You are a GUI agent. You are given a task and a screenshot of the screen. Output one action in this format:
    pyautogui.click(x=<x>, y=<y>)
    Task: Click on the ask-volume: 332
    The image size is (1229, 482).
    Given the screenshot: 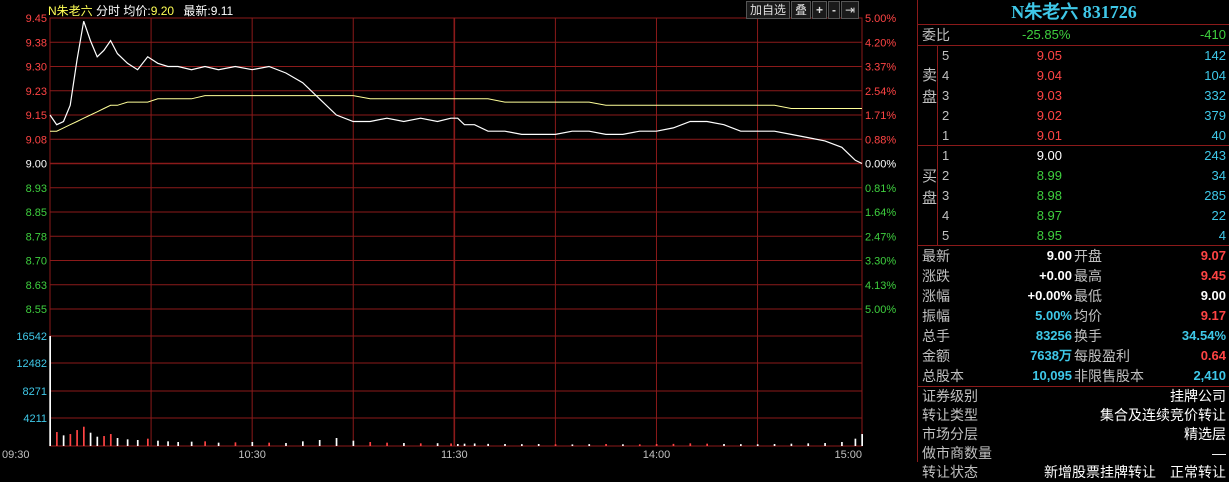 What is the action you would take?
    pyautogui.click(x=1215, y=95)
    